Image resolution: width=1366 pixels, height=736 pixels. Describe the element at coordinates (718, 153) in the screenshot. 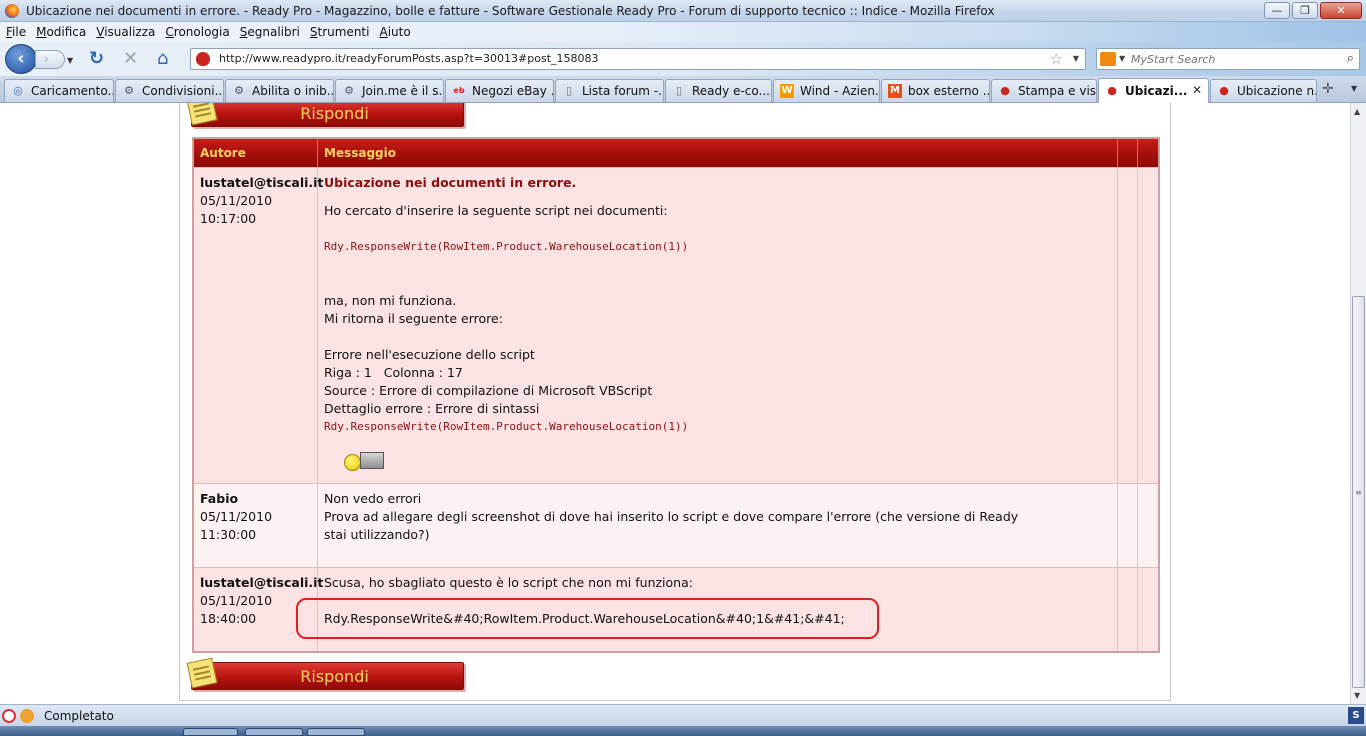

I see `message-column-header: Messaggio` at that location.